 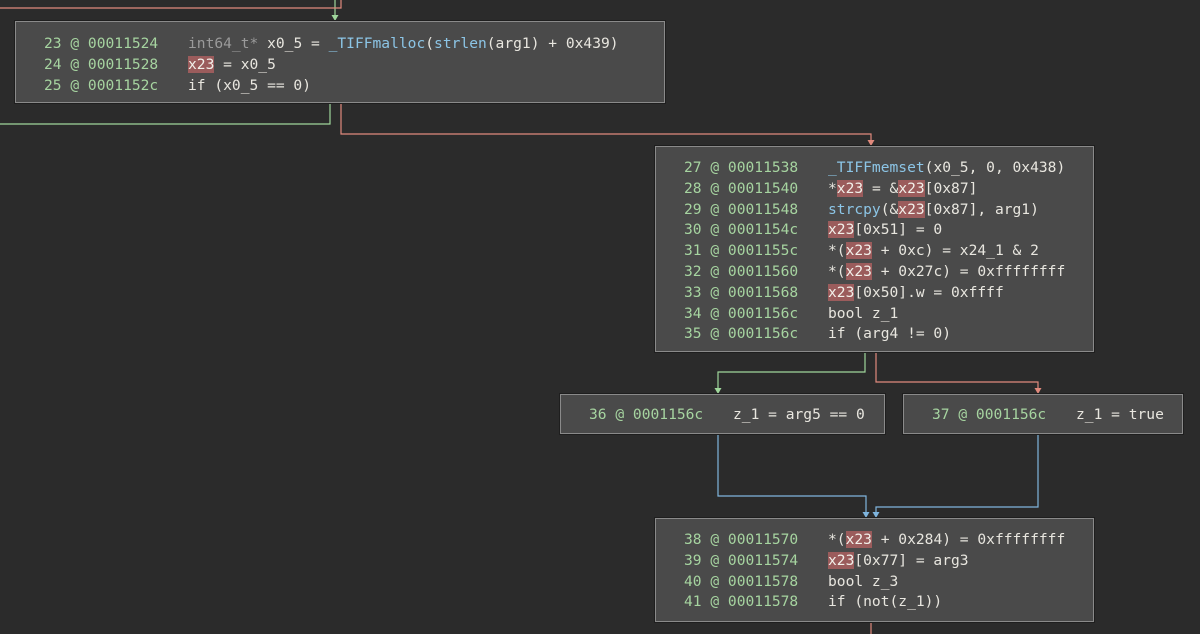 I want to click on function-token: _TIFFmalloc, so click(x=377, y=43).